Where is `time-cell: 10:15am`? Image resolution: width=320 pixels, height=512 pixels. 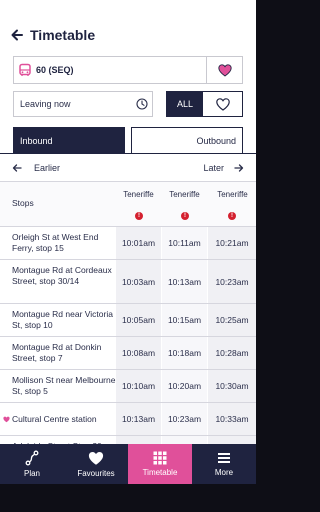
time-cell: 10:15am is located at coordinates (184, 320).